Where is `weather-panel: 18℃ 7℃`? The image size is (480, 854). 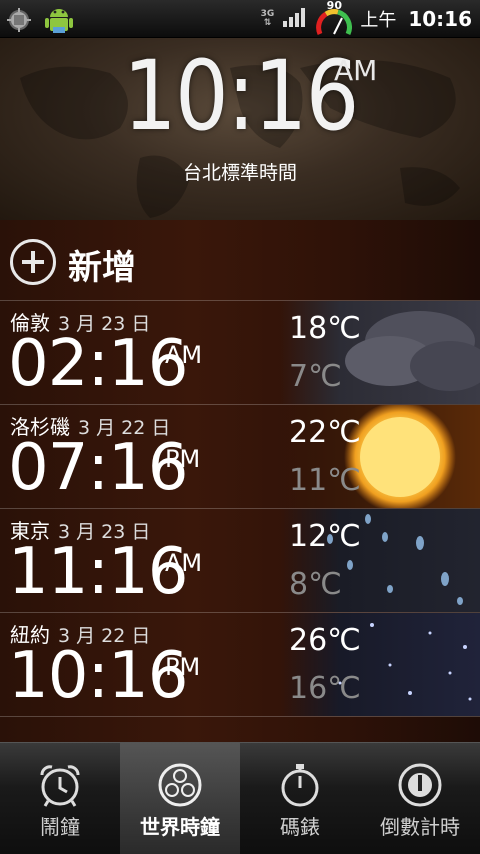
weather-panel: 18℃ 7℃ is located at coordinates (380, 352).